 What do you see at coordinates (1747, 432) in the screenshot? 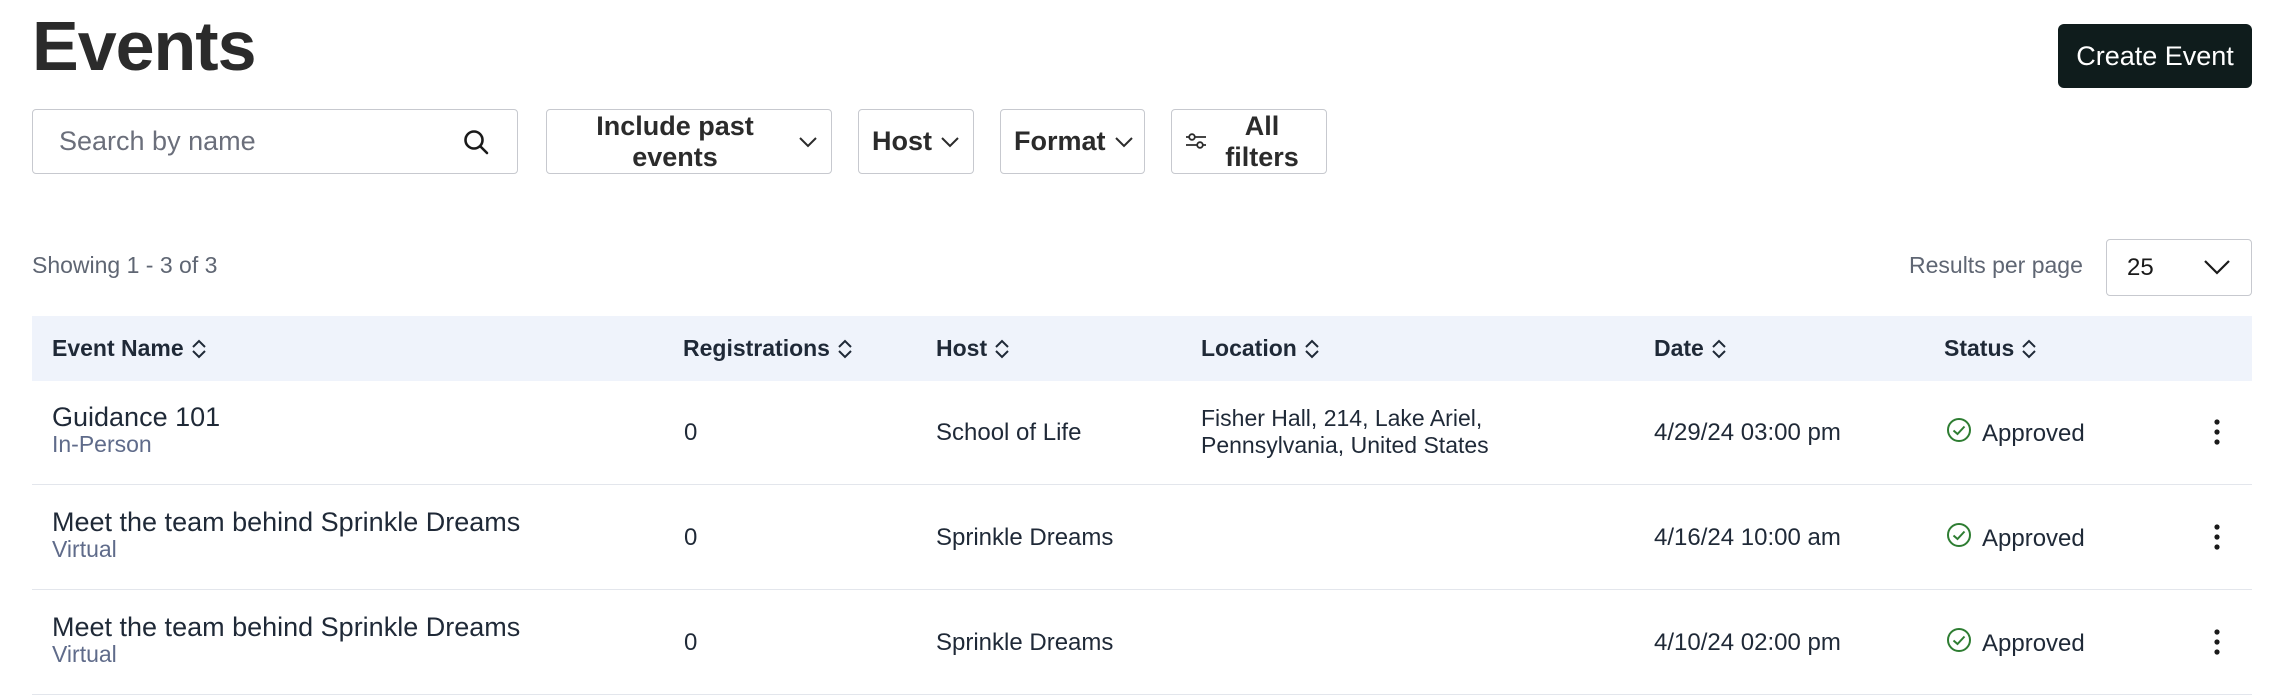
I see `event-date: 4/29/24 03:00 pm` at bounding box center [1747, 432].